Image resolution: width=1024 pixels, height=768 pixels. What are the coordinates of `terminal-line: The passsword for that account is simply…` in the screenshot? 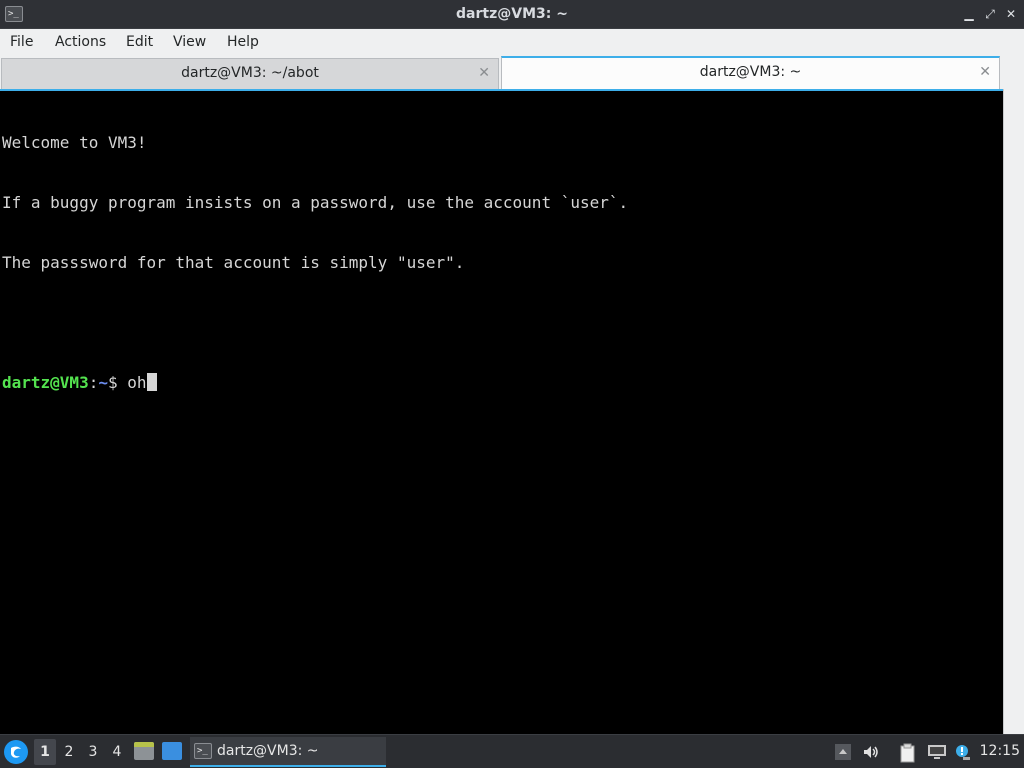 It's located at (233, 262).